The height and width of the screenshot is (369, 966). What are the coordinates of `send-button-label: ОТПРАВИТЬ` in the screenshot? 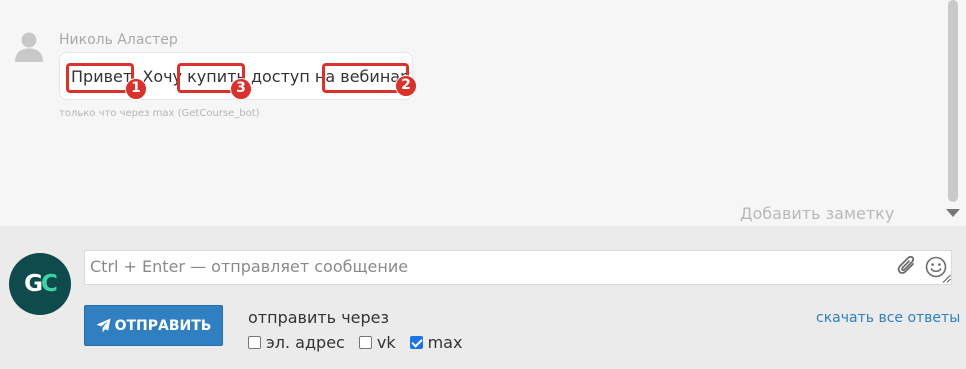 It's located at (163, 325).